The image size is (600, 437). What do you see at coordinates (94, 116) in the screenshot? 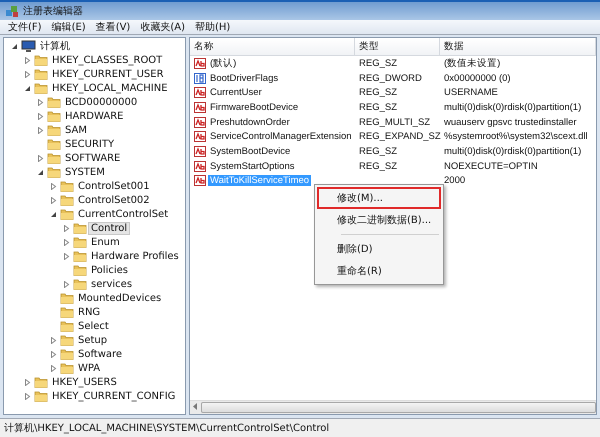
I see `tree-item: HARDWARE` at bounding box center [94, 116].